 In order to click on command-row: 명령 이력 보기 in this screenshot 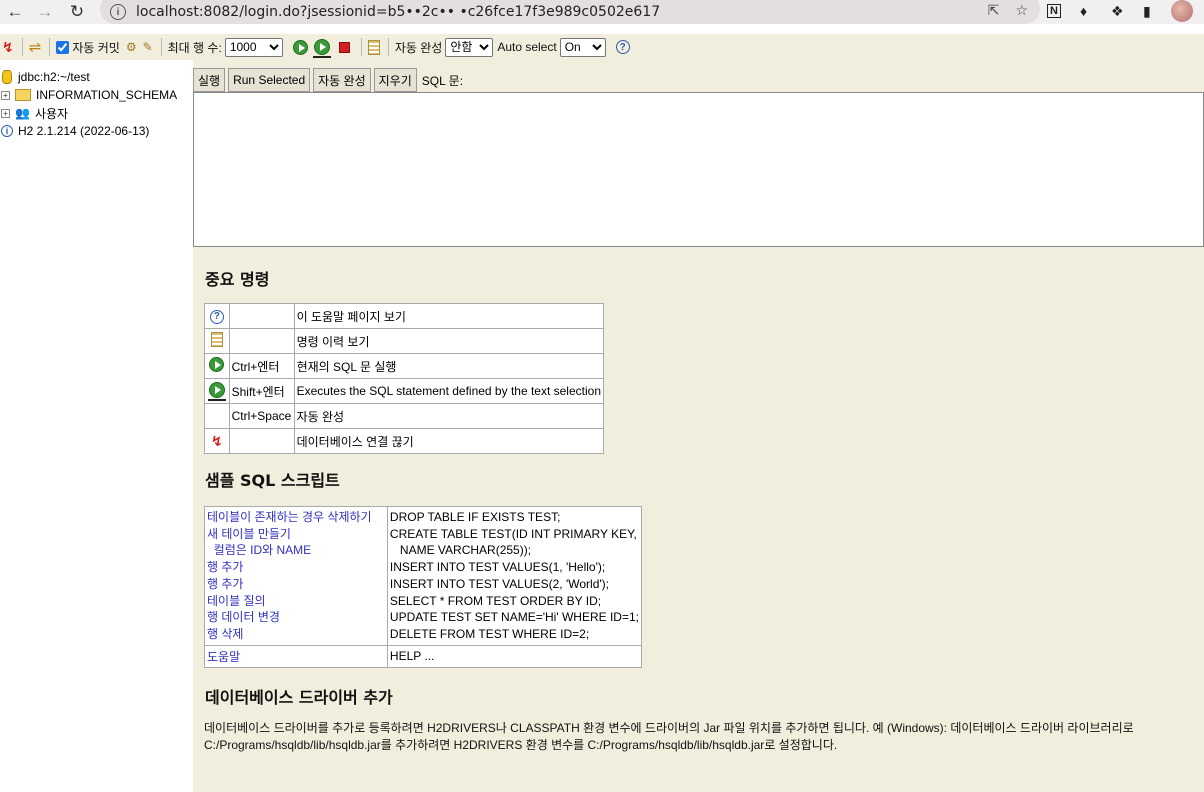, I will do `click(404, 341)`.